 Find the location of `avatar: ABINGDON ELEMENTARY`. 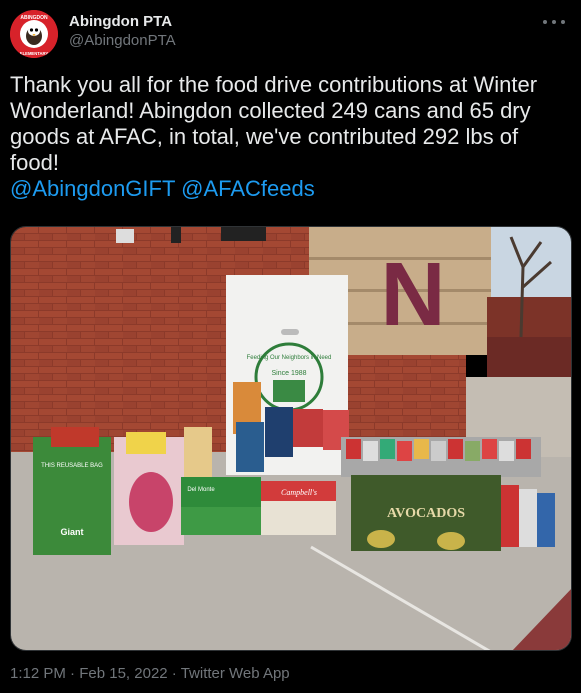

avatar: ABINGDON ELEMENTARY is located at coordinates (34, 34).